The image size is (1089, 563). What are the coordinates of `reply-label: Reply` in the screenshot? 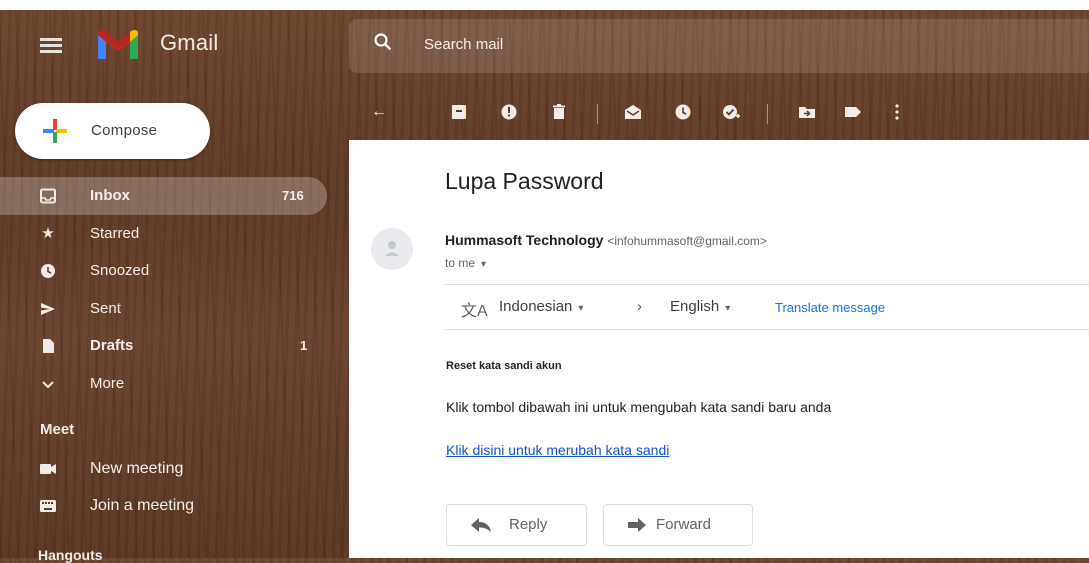 It's located at (528, 524).